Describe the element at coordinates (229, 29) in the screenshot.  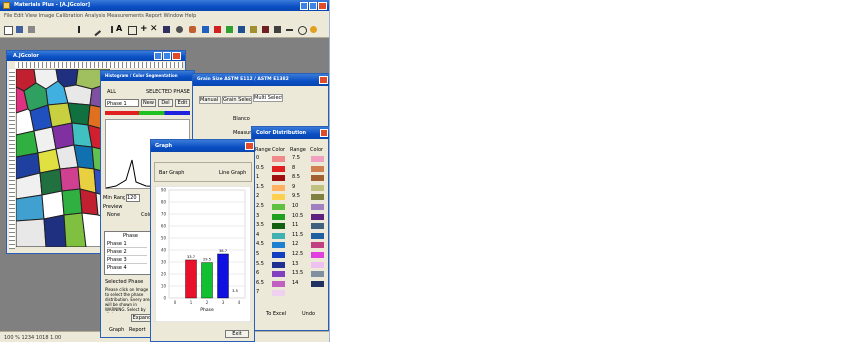
I see `color-icon` at that location.